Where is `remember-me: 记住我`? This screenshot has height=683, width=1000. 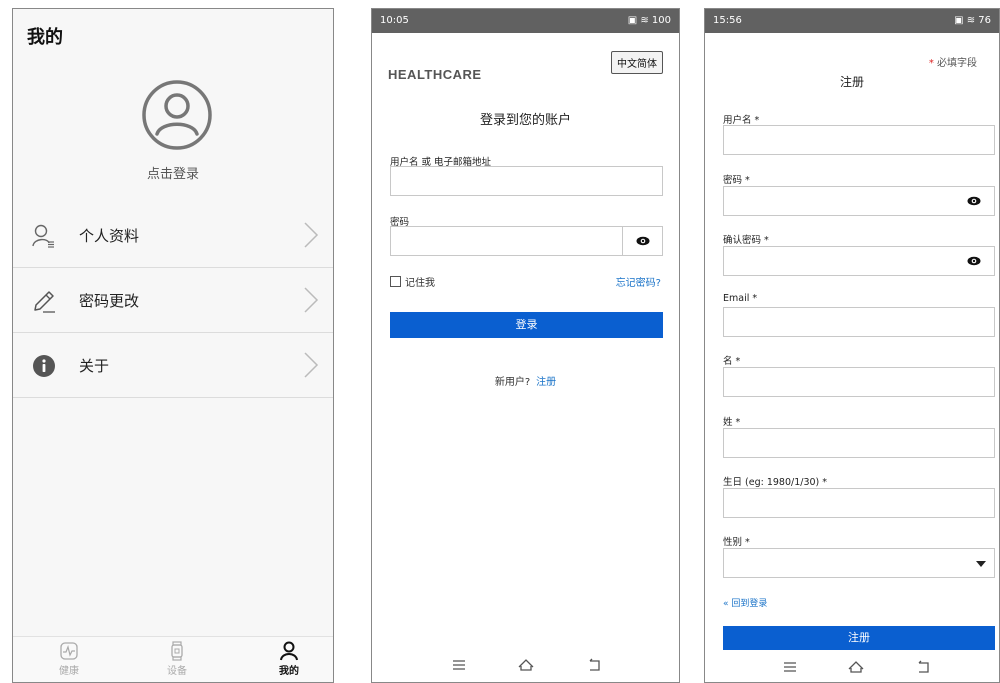
remember-me: 记住我 is located at coordinates (412, 281).